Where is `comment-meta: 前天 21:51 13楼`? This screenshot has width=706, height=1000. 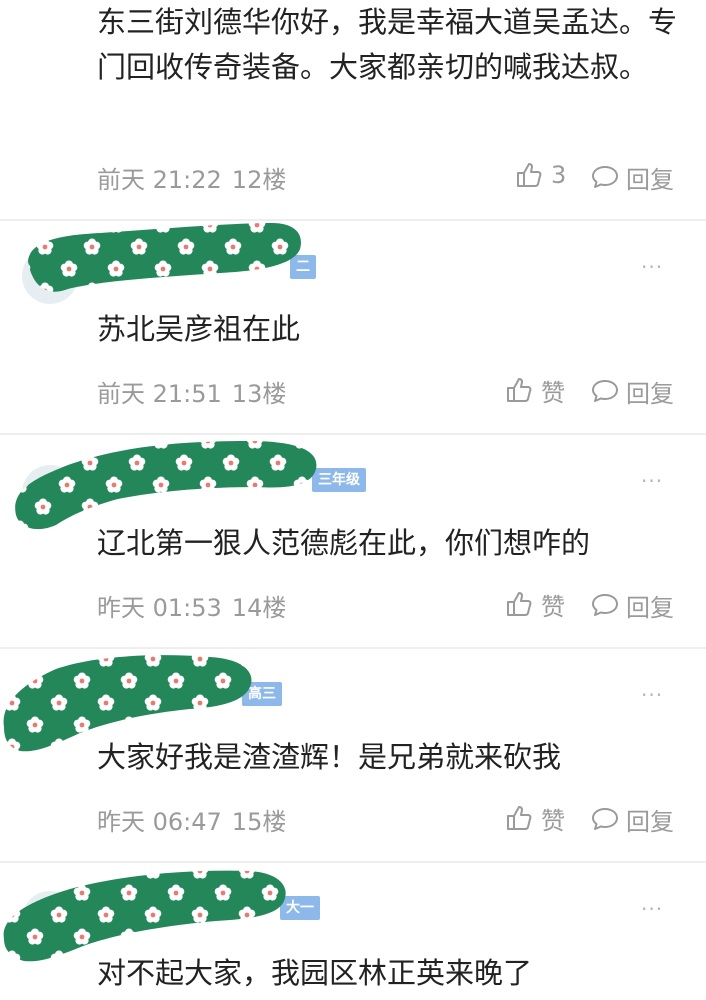 comment-meta: 前天 21:51 13楼 is located at coordinates (191, 391).